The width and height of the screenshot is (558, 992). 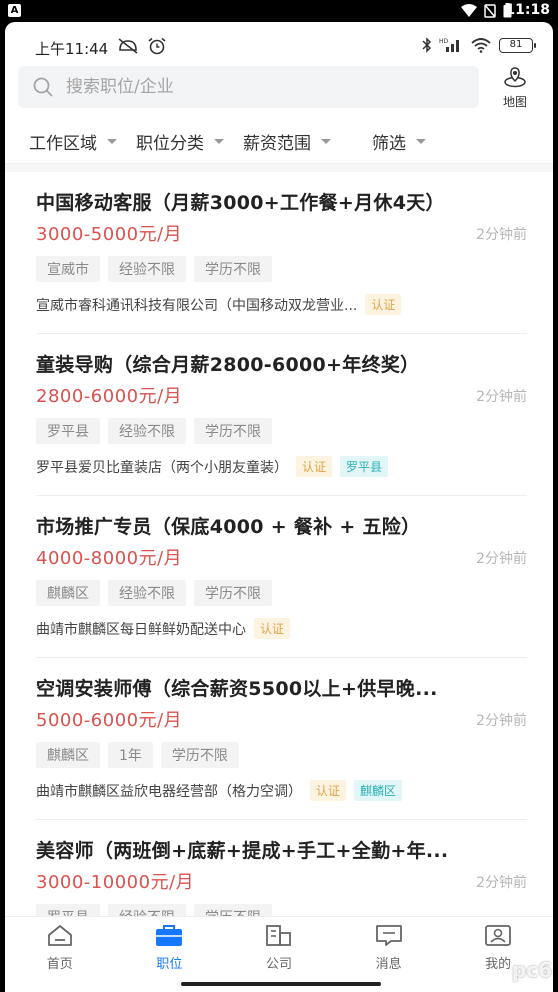 I want to click on home-indicator, so click(x=281, y=984).